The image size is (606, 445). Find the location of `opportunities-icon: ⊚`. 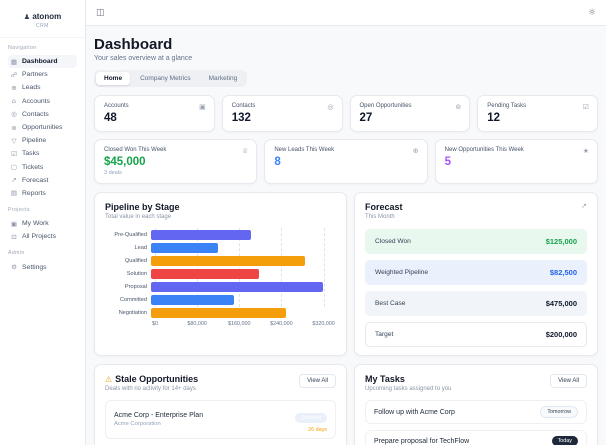

opportunities-icon: ⊚ is located at coordinates (14, 127).